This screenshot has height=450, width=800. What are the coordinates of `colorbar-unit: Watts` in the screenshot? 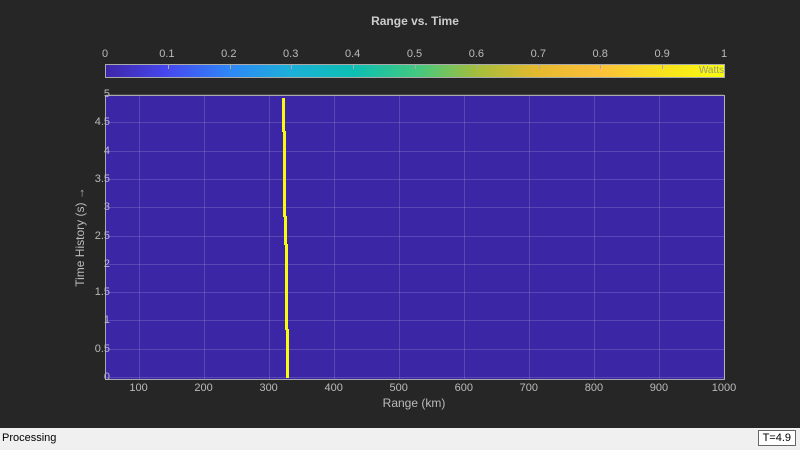 It's located at (711, 70).